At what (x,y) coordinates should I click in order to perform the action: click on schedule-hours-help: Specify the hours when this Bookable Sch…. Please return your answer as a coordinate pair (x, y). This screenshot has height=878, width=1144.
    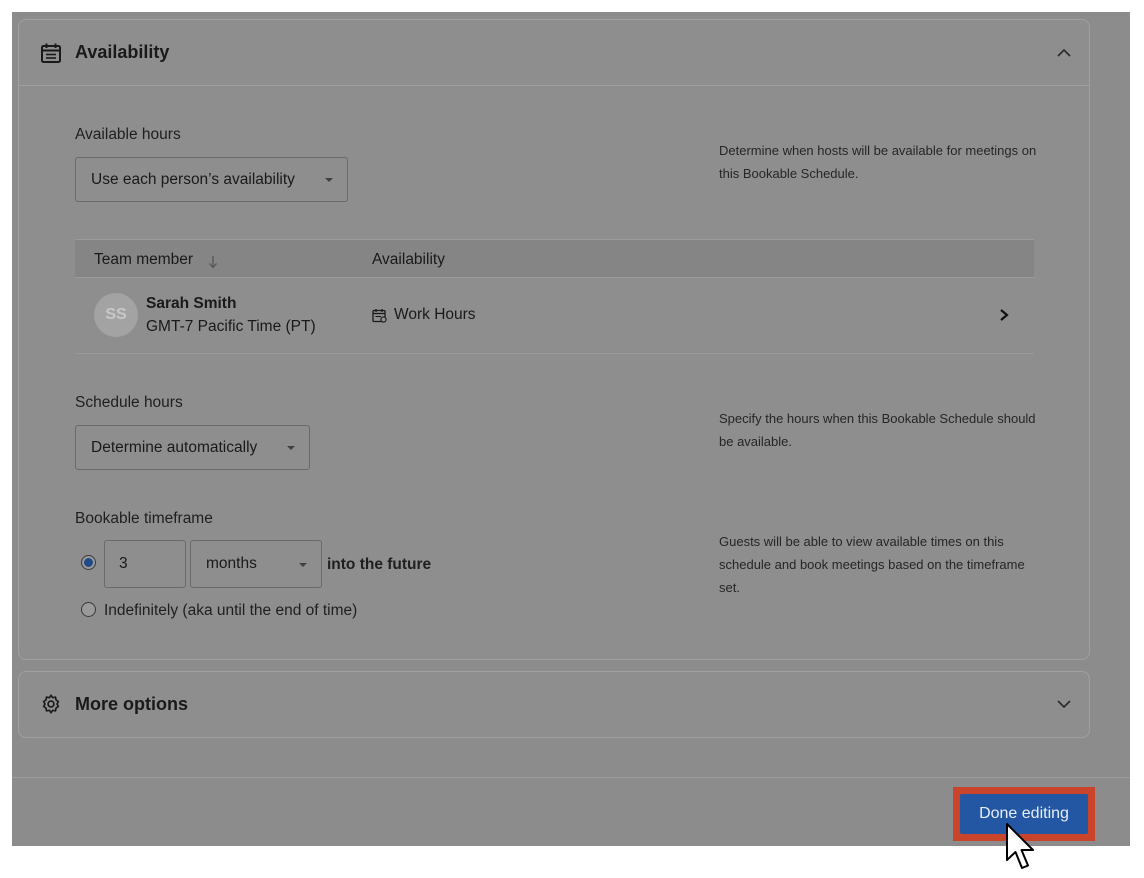
    Looking at the image, I should click on (877, 430).